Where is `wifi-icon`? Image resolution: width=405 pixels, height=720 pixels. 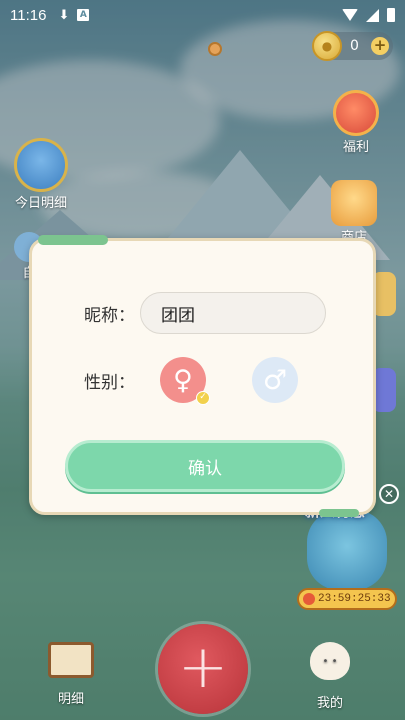 wifi-icon is located at coordinates (350, 15).